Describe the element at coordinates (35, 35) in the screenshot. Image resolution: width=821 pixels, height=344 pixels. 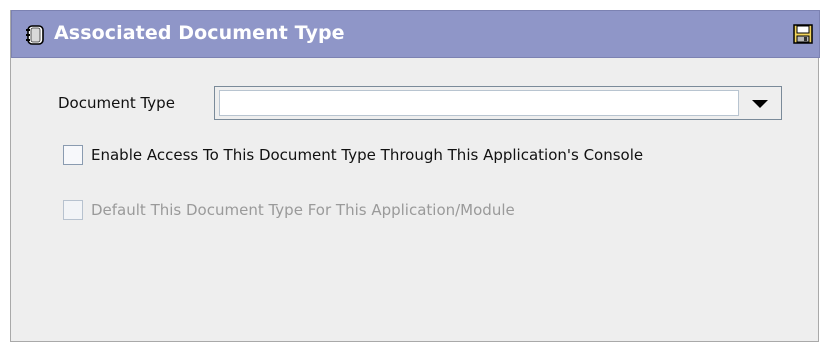
I see `notebook-icon` at that location.